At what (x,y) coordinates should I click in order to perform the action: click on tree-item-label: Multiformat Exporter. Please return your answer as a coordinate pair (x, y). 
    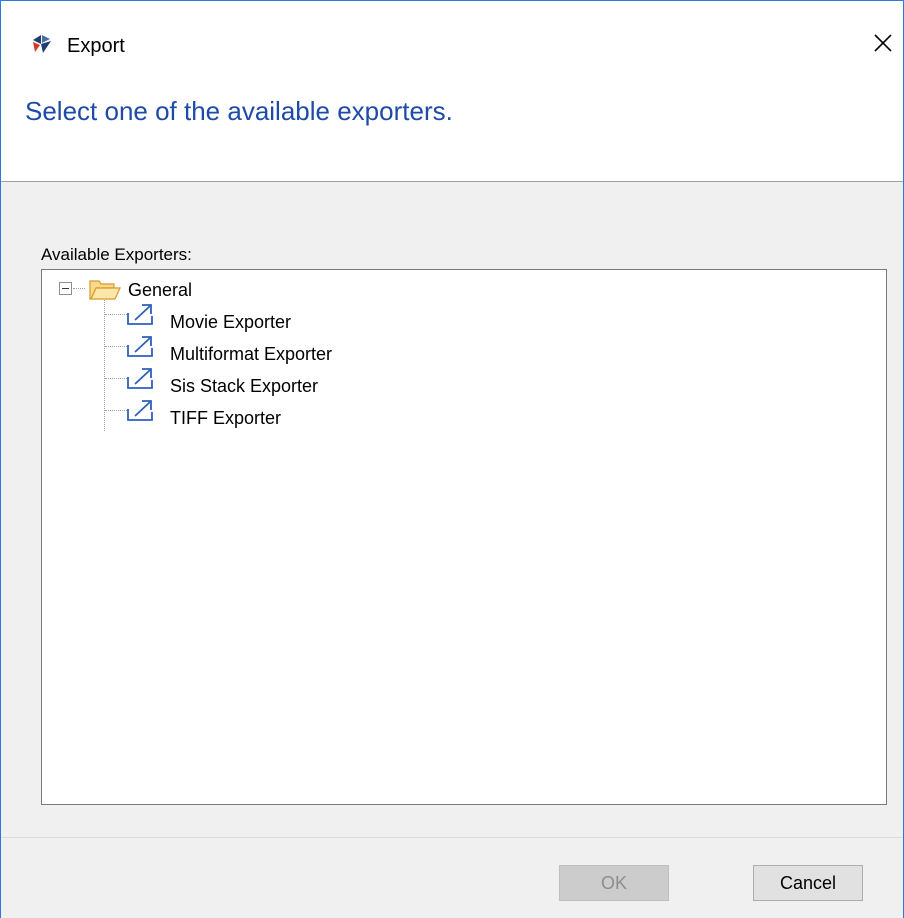
    Looking at the image, I should click on (251, 354).